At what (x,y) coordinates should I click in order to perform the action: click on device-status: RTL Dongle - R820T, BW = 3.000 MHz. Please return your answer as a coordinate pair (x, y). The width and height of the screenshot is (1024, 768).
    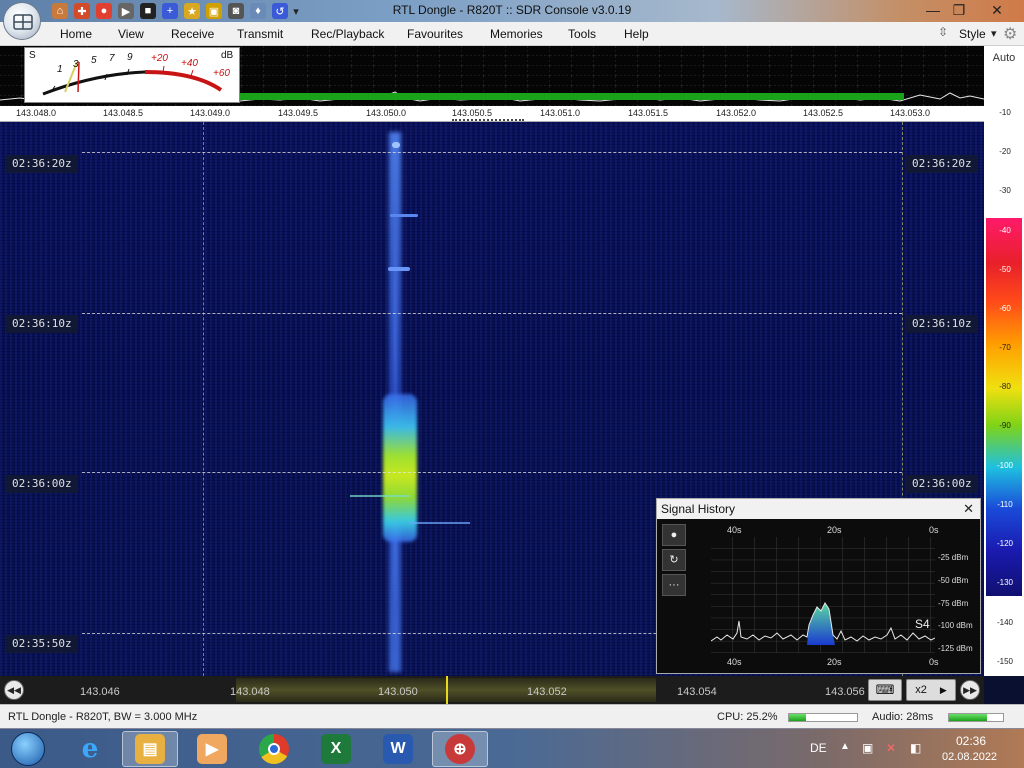
    Looking at the image, I should click on (103, 717).